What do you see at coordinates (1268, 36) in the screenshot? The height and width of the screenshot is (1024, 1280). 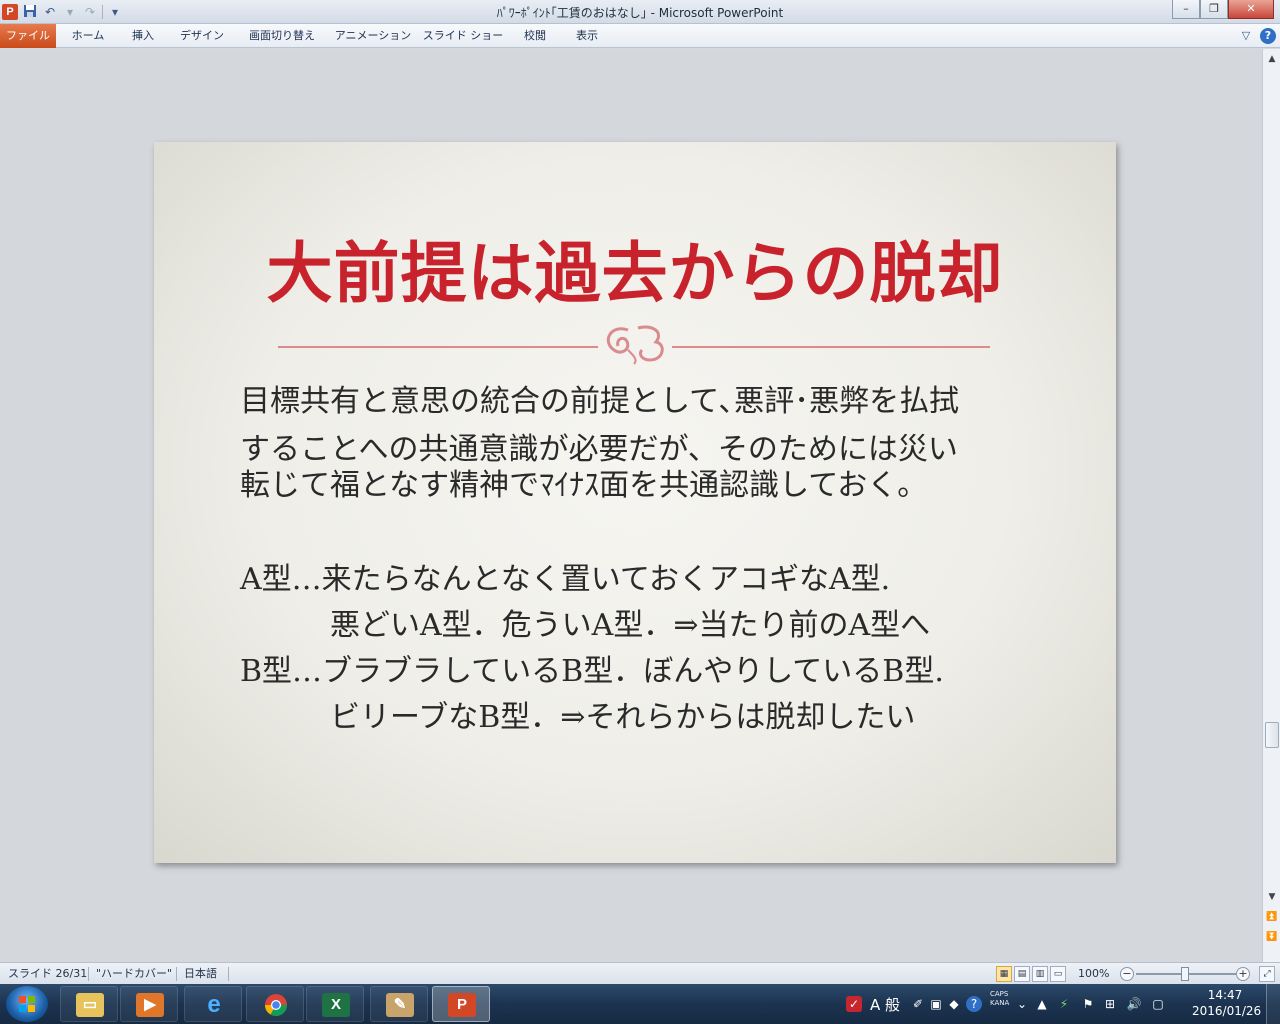 I see `help-icon: ?` at bounding box center [1268, 36].